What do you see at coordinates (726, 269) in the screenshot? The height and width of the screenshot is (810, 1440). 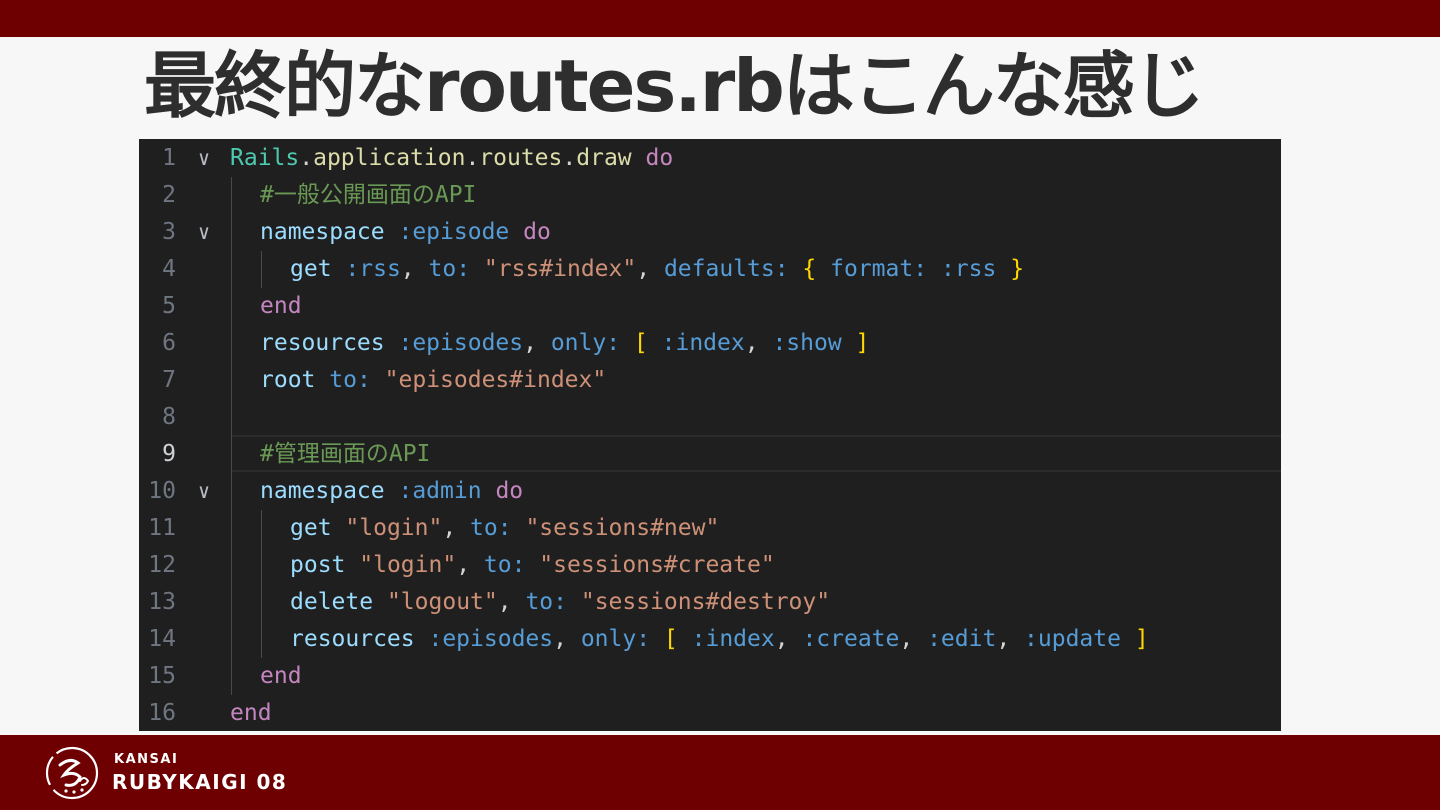 I see `code-token: defaults:` at bounding box center [726, 269].